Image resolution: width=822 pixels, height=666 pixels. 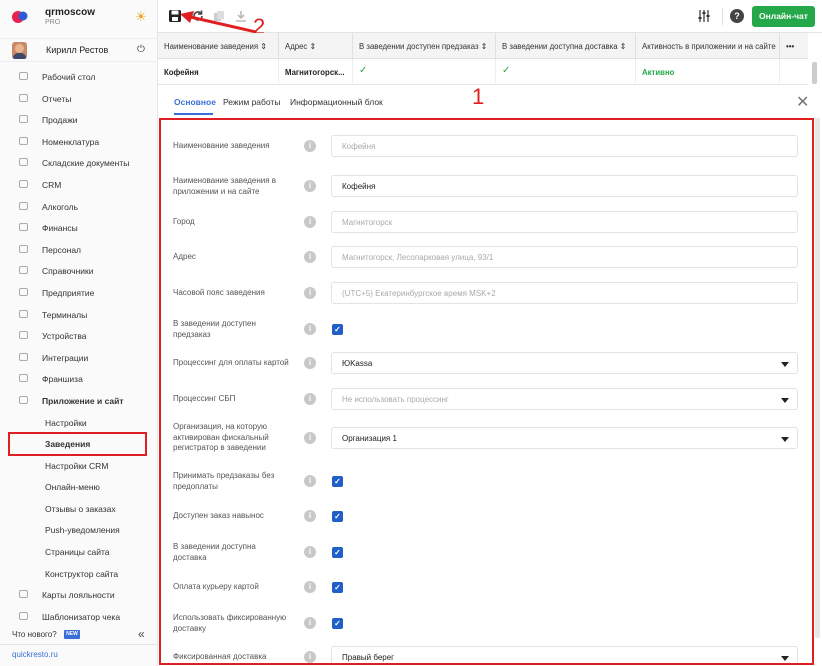 I want to click on field-label: Город, so click(x=184, y=221).